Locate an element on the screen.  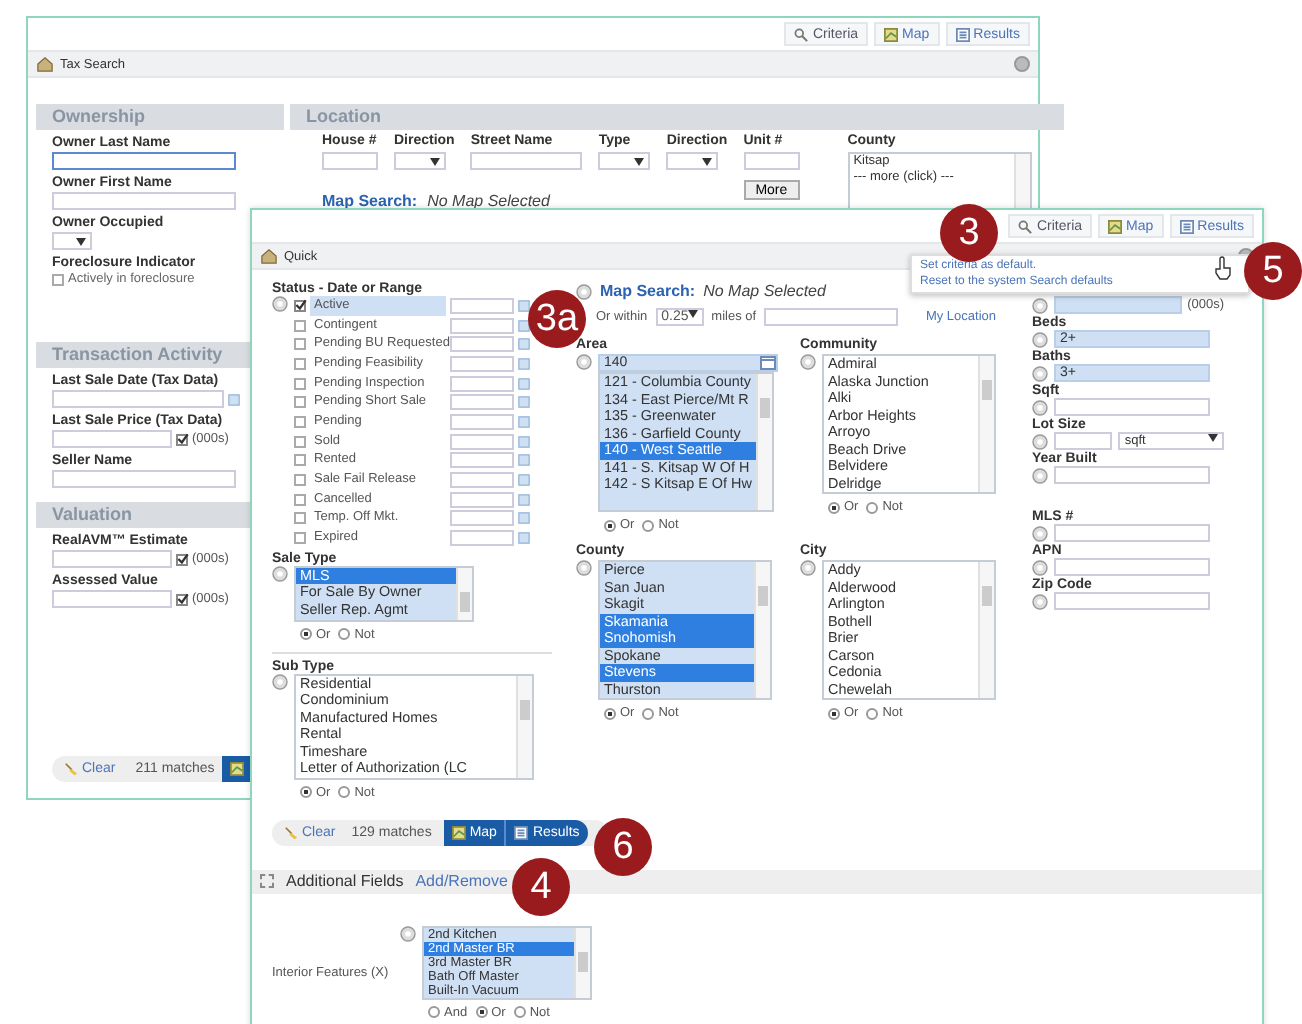
map-icon is located at coordinates (237, 769).